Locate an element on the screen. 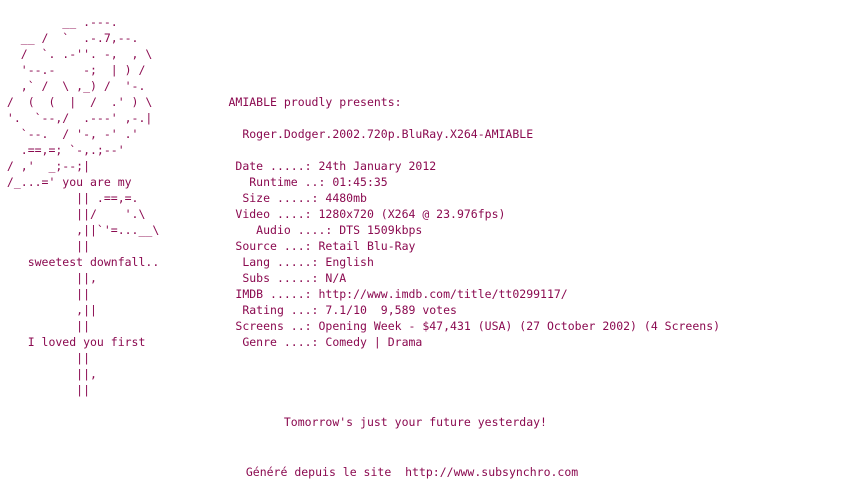 The width and height of the screenshot is (848, 480). info-lang: sweetest downfall.. Lang .....: English is located at coordinates (187, 262).